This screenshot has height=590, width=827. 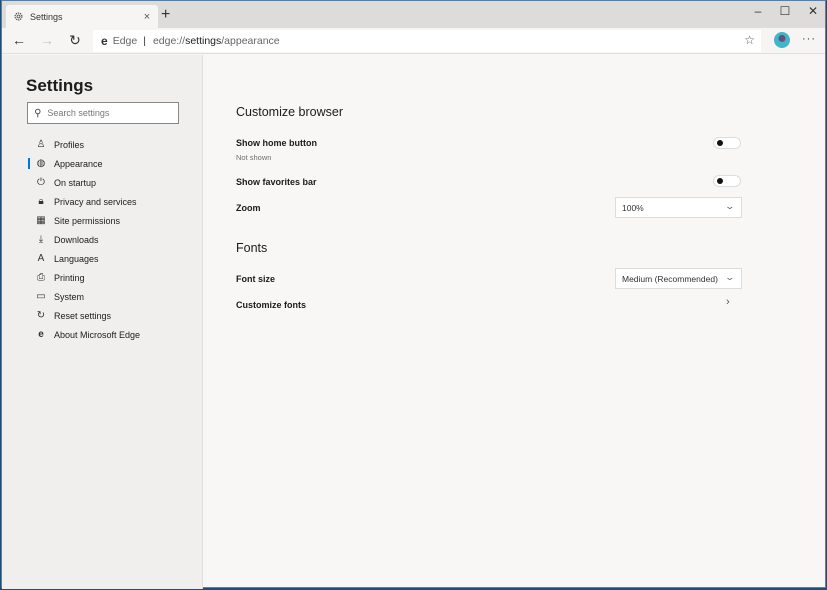 What do you see at coordinates (76, 239) in the screenshot?
I see `sidebar-item-label: Downloads` at bounding box center [76, 239].